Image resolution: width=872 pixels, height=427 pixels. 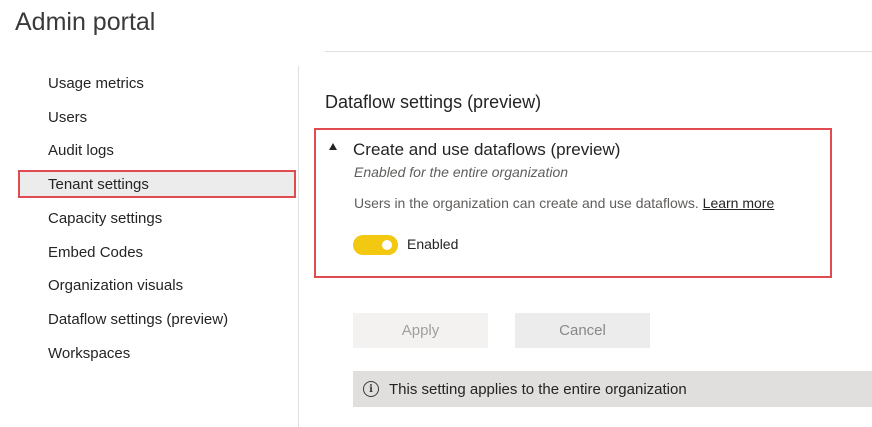 I want to click on sidebar-item-capacity-settings: Capacity settings, so click(x=105, y=219).